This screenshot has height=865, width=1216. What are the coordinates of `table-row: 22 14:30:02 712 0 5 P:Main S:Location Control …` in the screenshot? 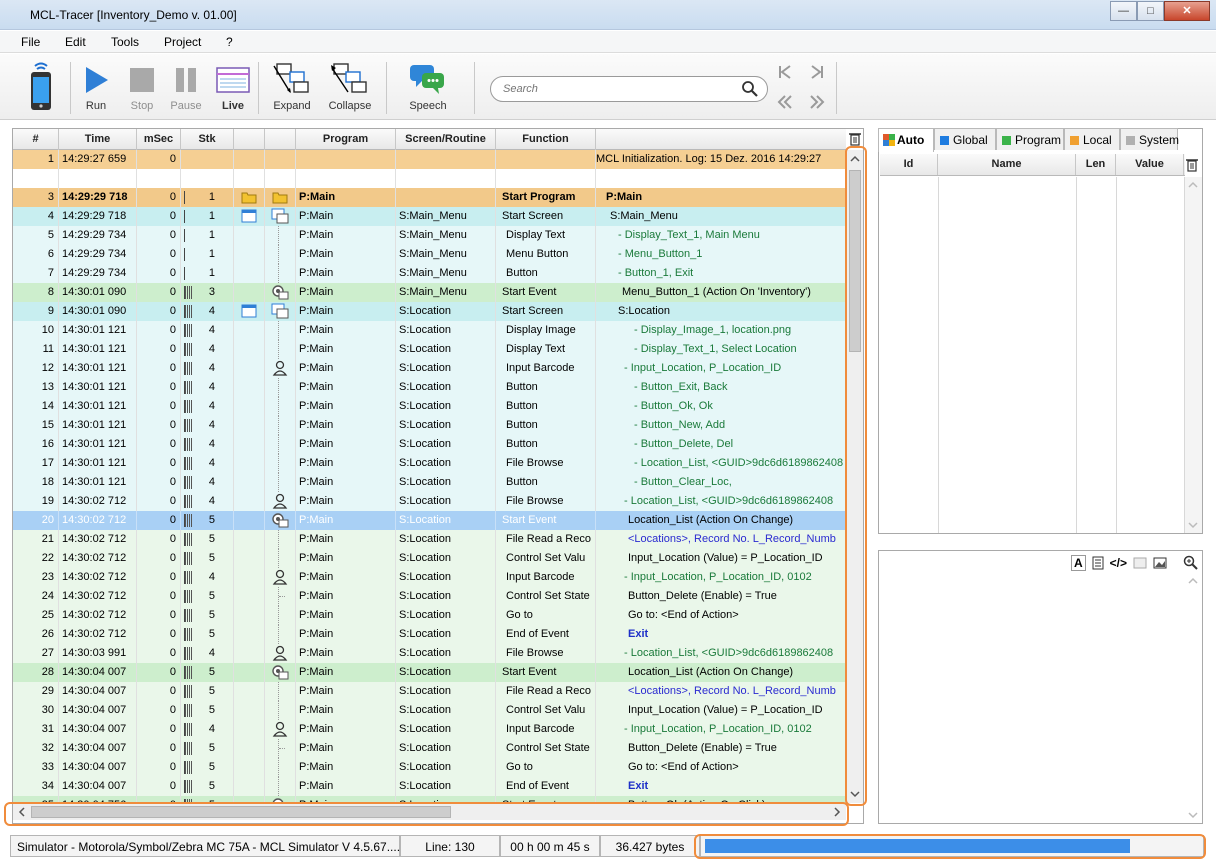 It's located at (429, 558).